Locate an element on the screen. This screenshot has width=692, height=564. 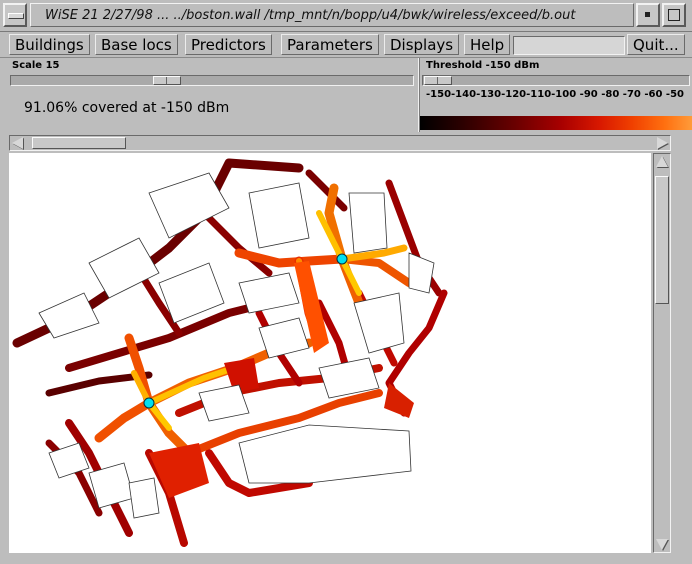
frame-bottom is located at coordinates (346, 558).